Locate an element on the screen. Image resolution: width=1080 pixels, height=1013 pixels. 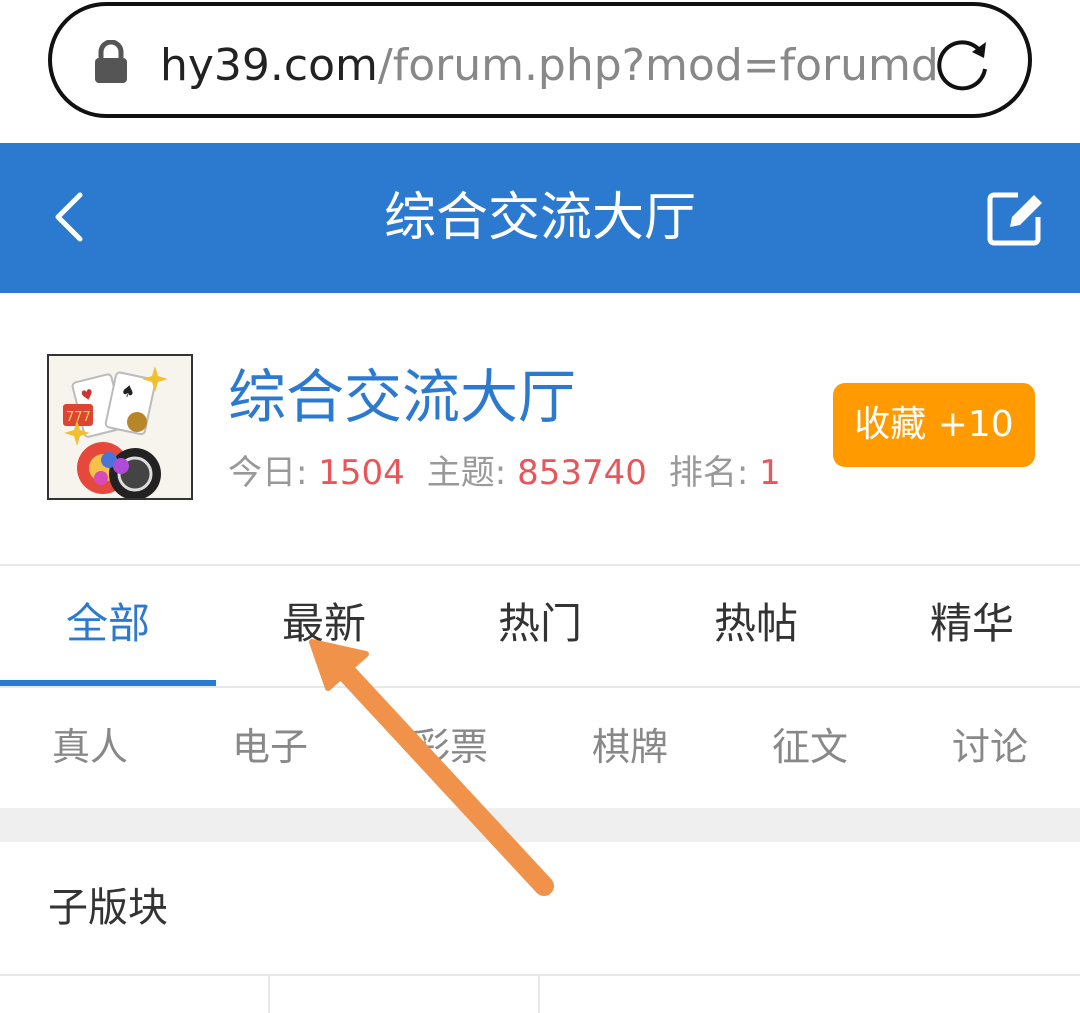
page-title: 综合交流大厅 is located at coordinates (539, 218).